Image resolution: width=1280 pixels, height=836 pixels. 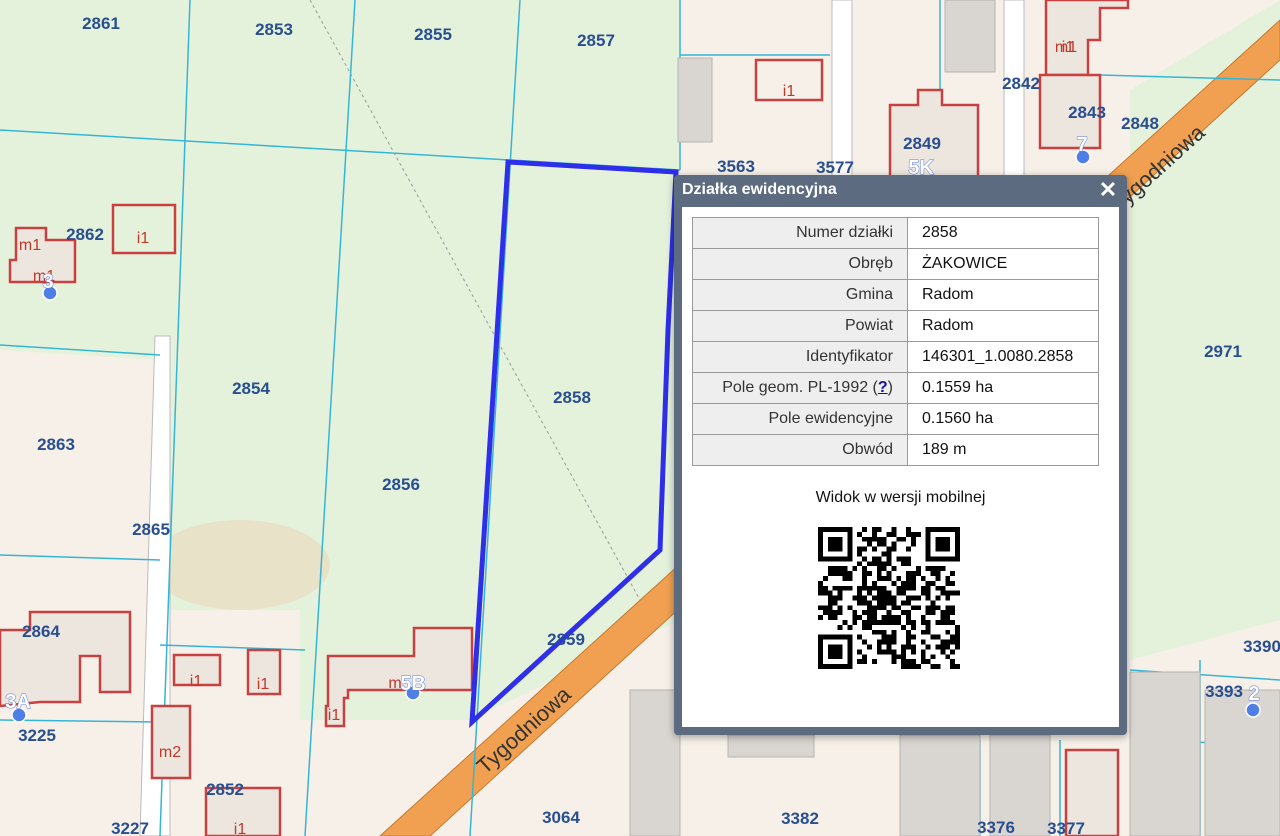 I want to click on parcel-number-label: 3227, so click(x=130, y=827).